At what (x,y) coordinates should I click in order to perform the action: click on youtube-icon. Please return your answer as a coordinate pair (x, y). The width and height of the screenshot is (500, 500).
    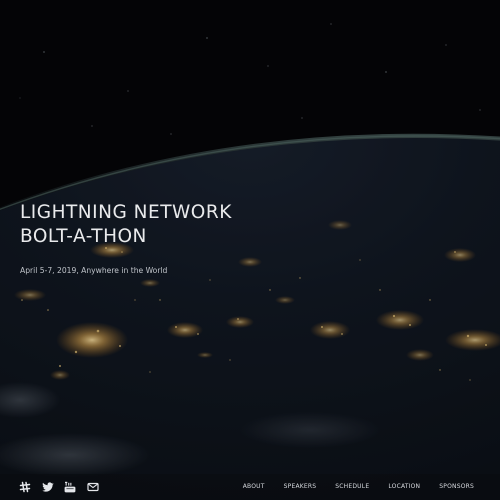
    Looking at the image, I should click on (70, 487).